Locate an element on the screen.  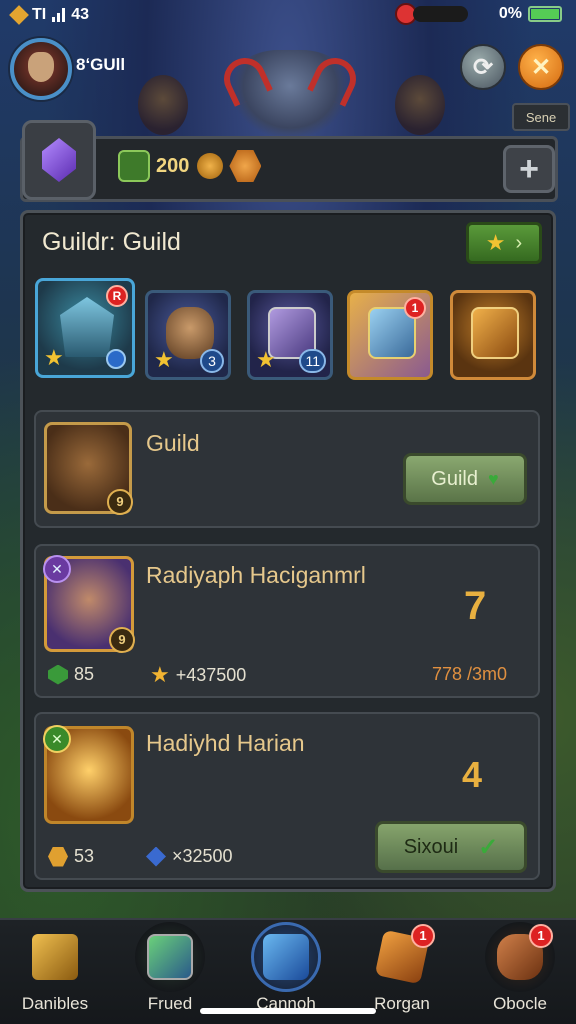
item-slot-4: 1 is located at coordinates (390, 335).